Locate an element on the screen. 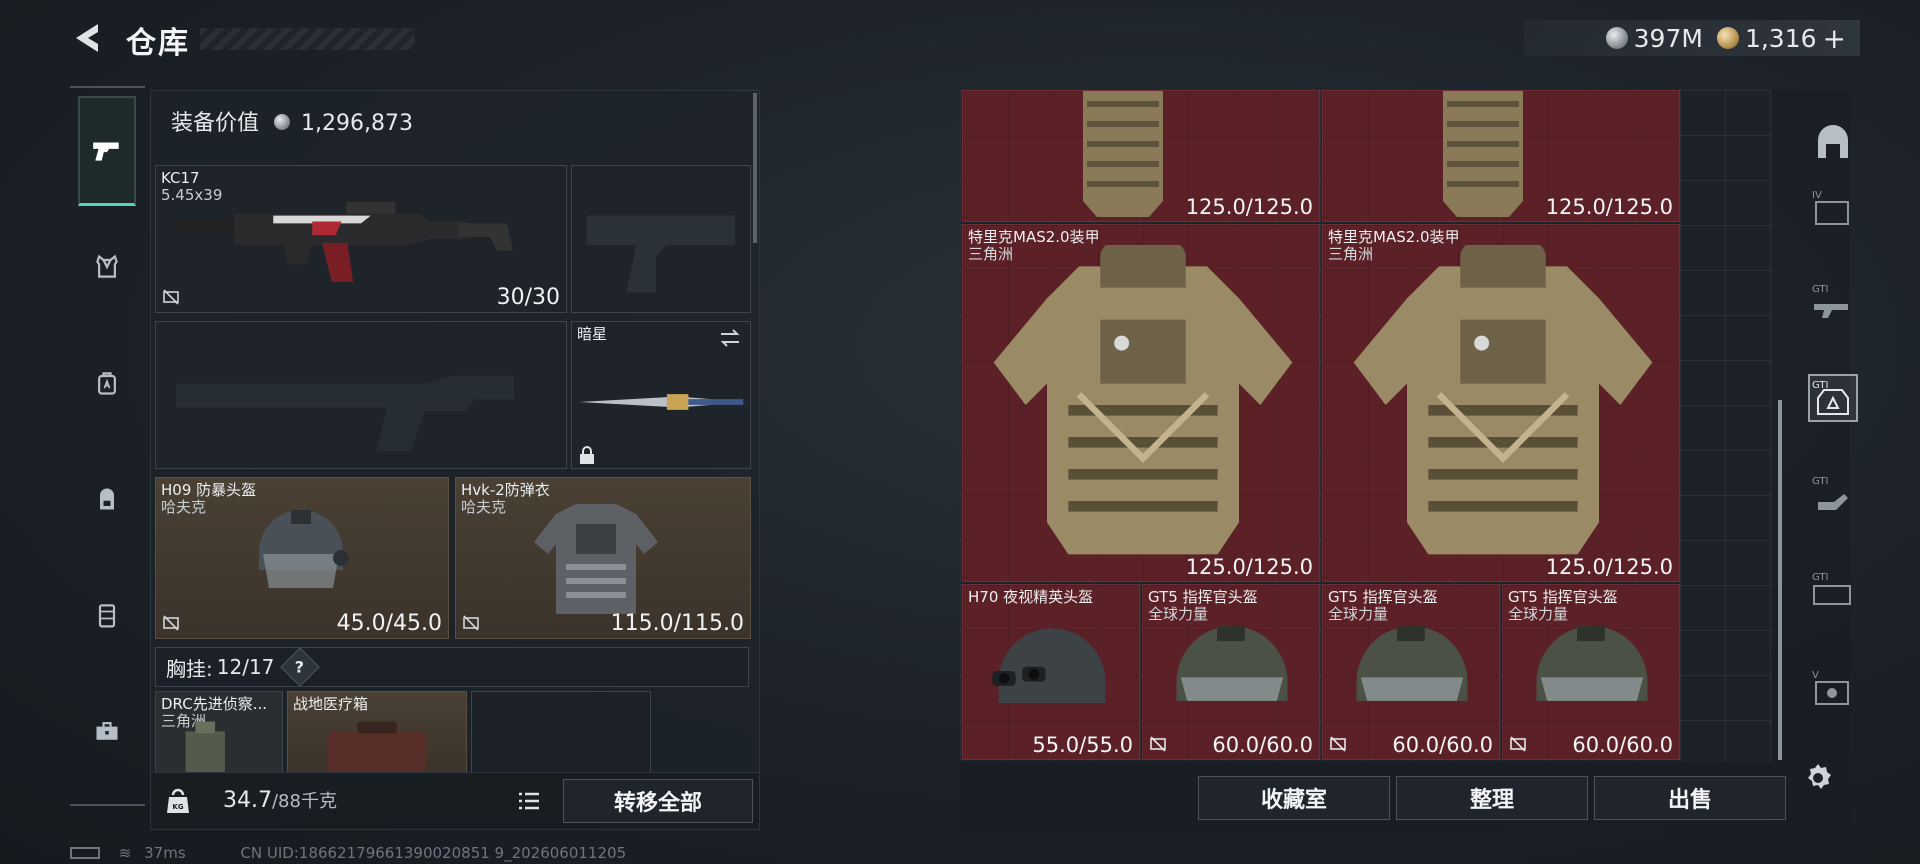 The width and height of the screenshot is (1920, 864). medkit-item: 战地医疗箱 is located at coordinates (377, 732).